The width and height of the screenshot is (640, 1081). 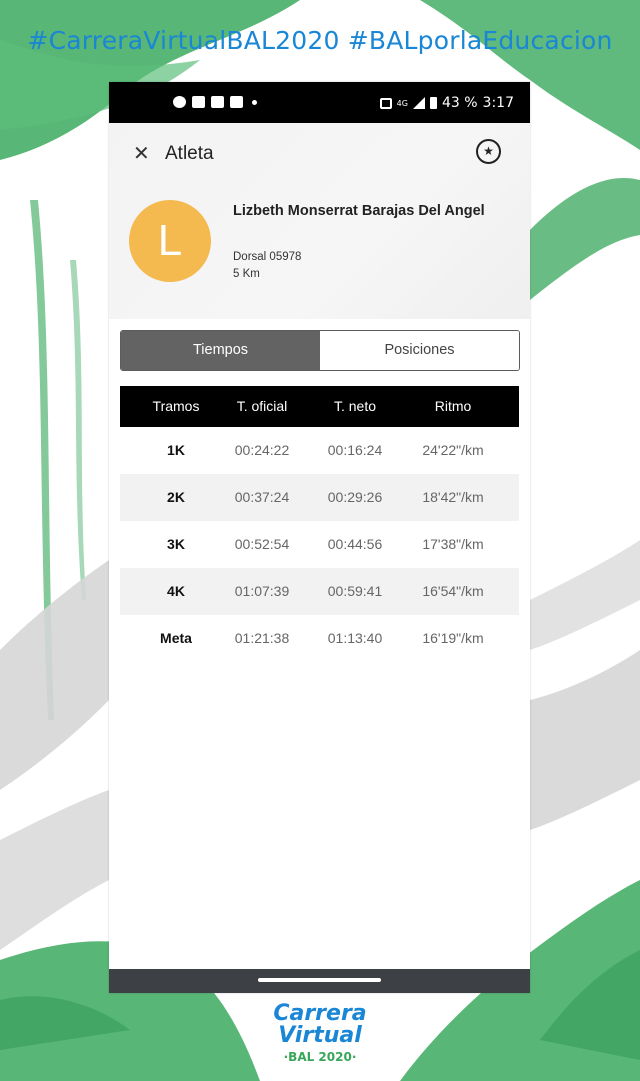 I want to click on tramo-cell: Meta, so click(x=176, y=638).